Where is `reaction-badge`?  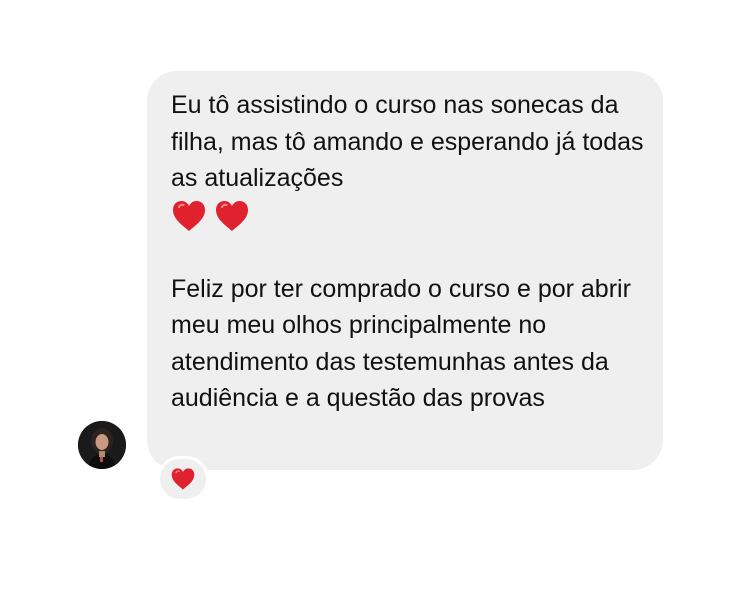
reaction-badge is located at coordinates (183, 479).